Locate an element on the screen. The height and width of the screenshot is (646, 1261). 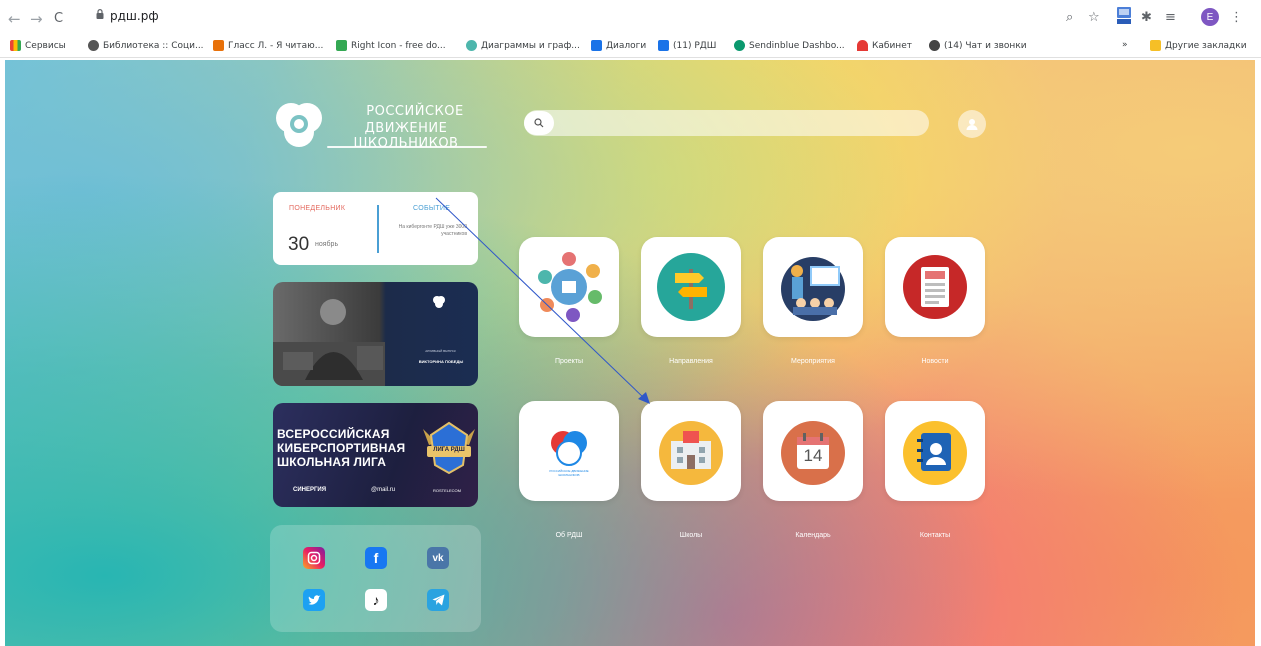
bookmark-apps: Сервисы is located at coordinates (38, 45).